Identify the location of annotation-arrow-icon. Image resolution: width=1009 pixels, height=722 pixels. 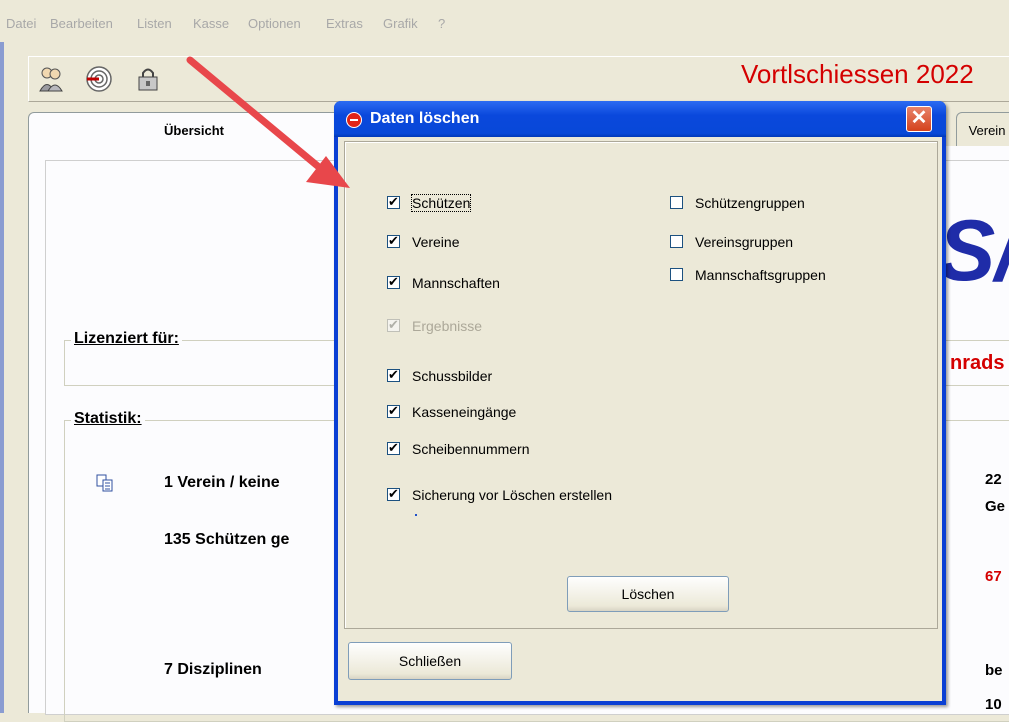
(268, 122).